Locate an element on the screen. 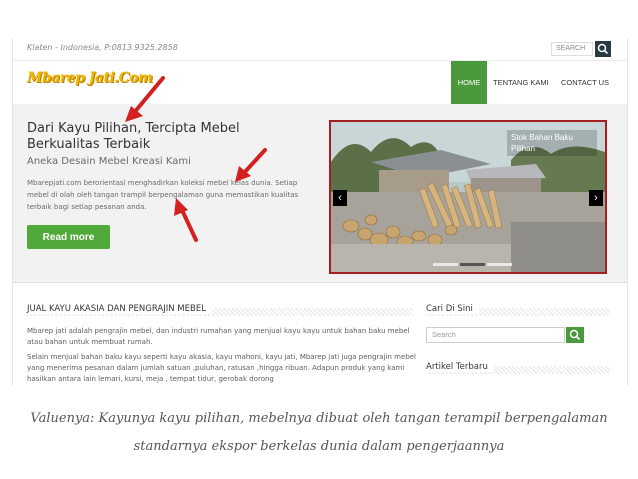 The width and height of the screenshot is (638, 479). hero-subtitle: Aneka Desain Mebel Kreasi Kami is located at coordinates (109, 161).